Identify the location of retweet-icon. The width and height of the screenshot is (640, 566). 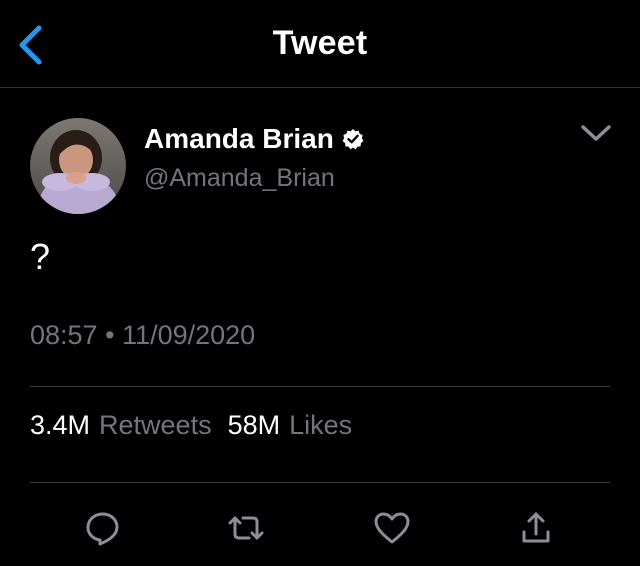
(246, 528).